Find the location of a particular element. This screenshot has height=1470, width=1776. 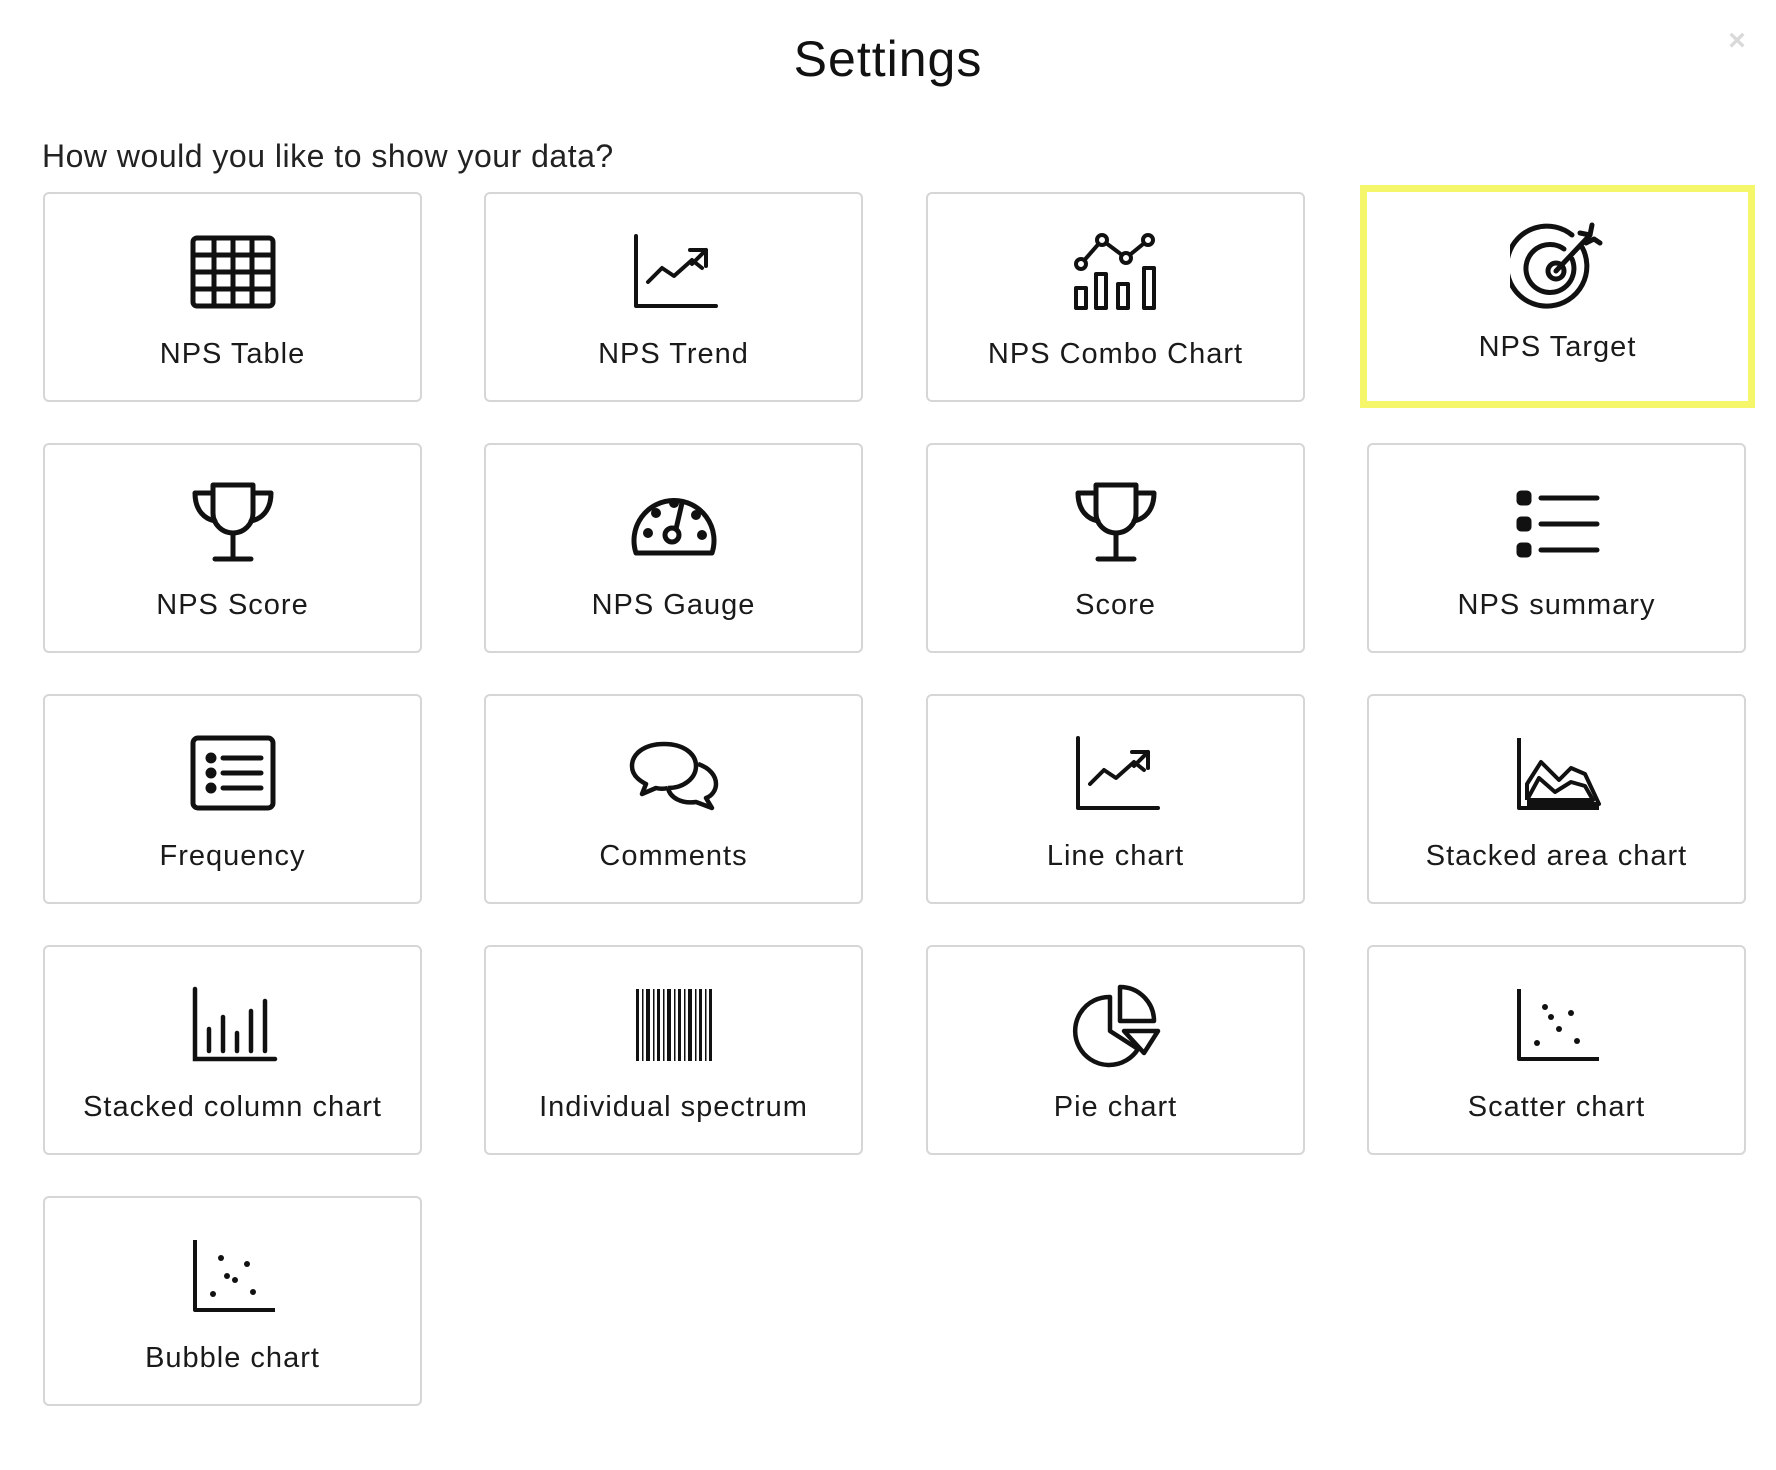

option-individual-spectrum: Individual spectrum is located at coordinates (673, 1050).